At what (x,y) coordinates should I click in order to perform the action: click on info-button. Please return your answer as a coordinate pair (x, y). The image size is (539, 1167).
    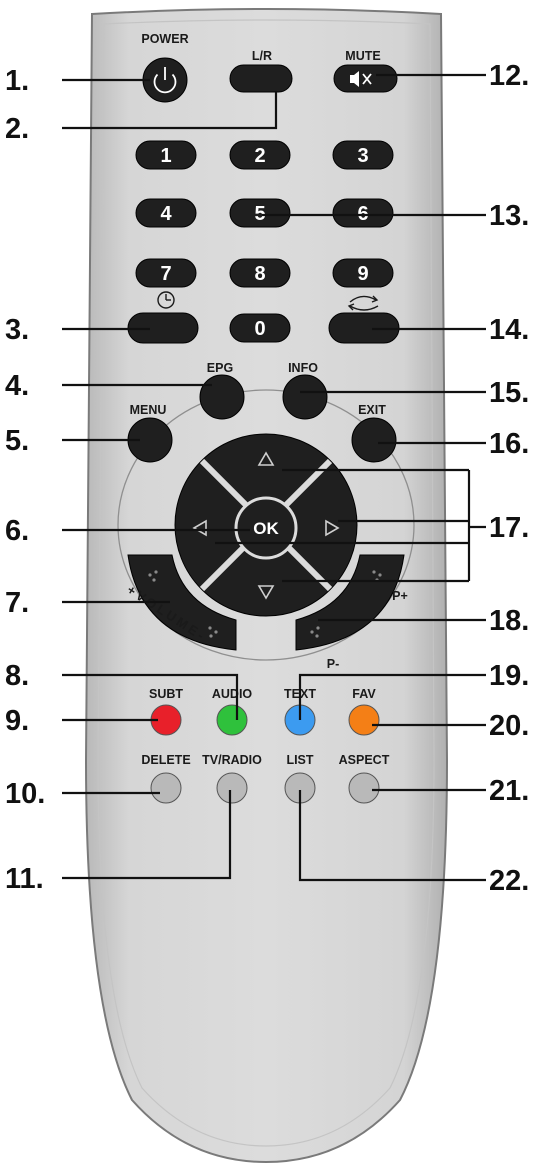
    Looking at the image, I should click on (305, 397).